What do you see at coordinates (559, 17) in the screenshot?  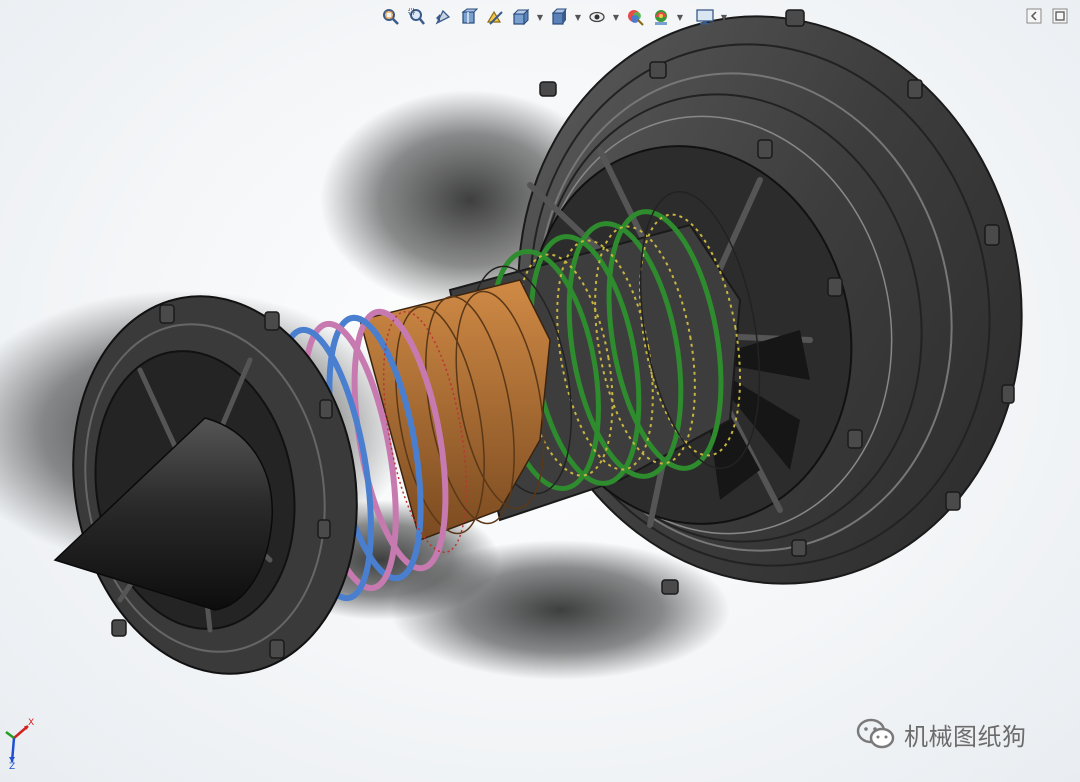 I see `display-style-icon` at bounding box center [559, 17].